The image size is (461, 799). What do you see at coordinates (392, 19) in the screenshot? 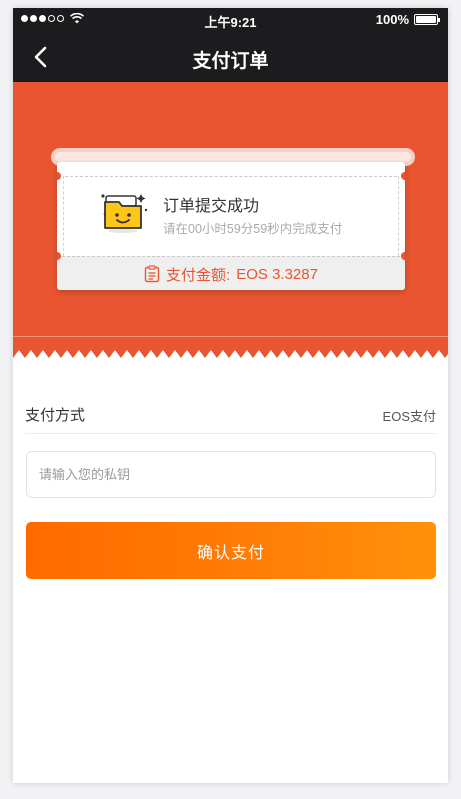
I see `battery-percent: 100%` at bounding box center [392, 19].